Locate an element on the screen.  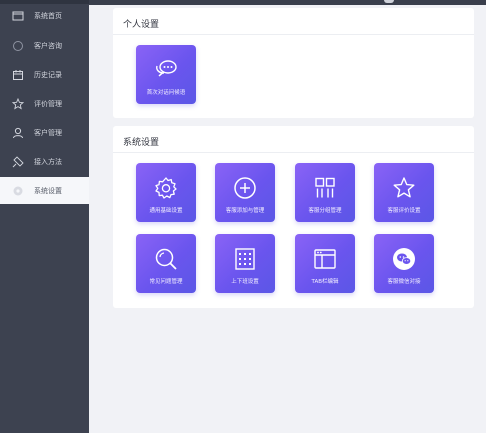
sidebar-item-label: 评价管理 is located at coordinates (48, 103).